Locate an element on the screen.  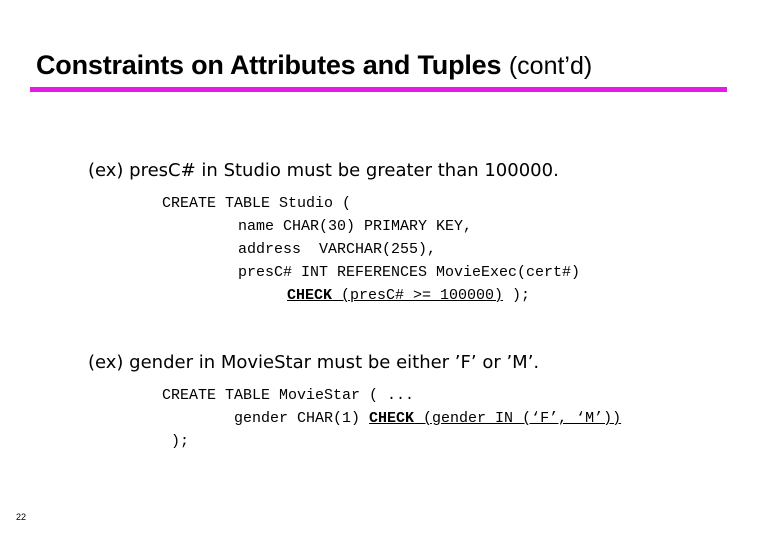
example2-line2-prefix: gender CHAR(1) is located at coordinates (302, 418).